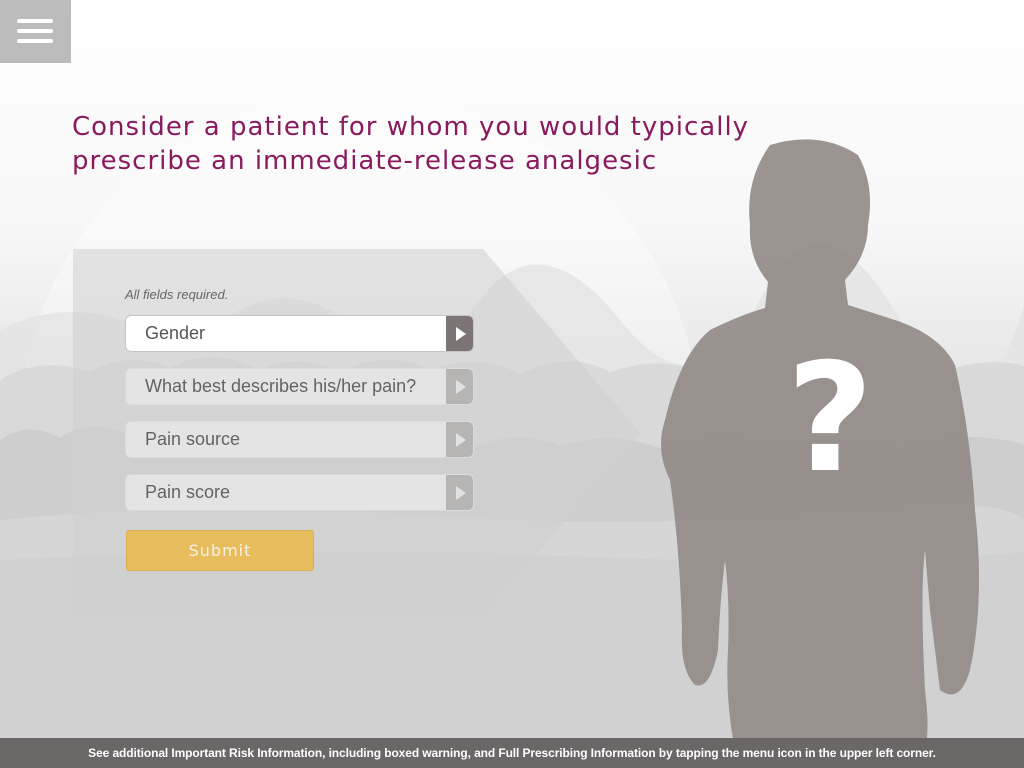 The height and width of the screenshot is (768, 1024). I want to click on pain-score-select-arrow, so click(459, 492).